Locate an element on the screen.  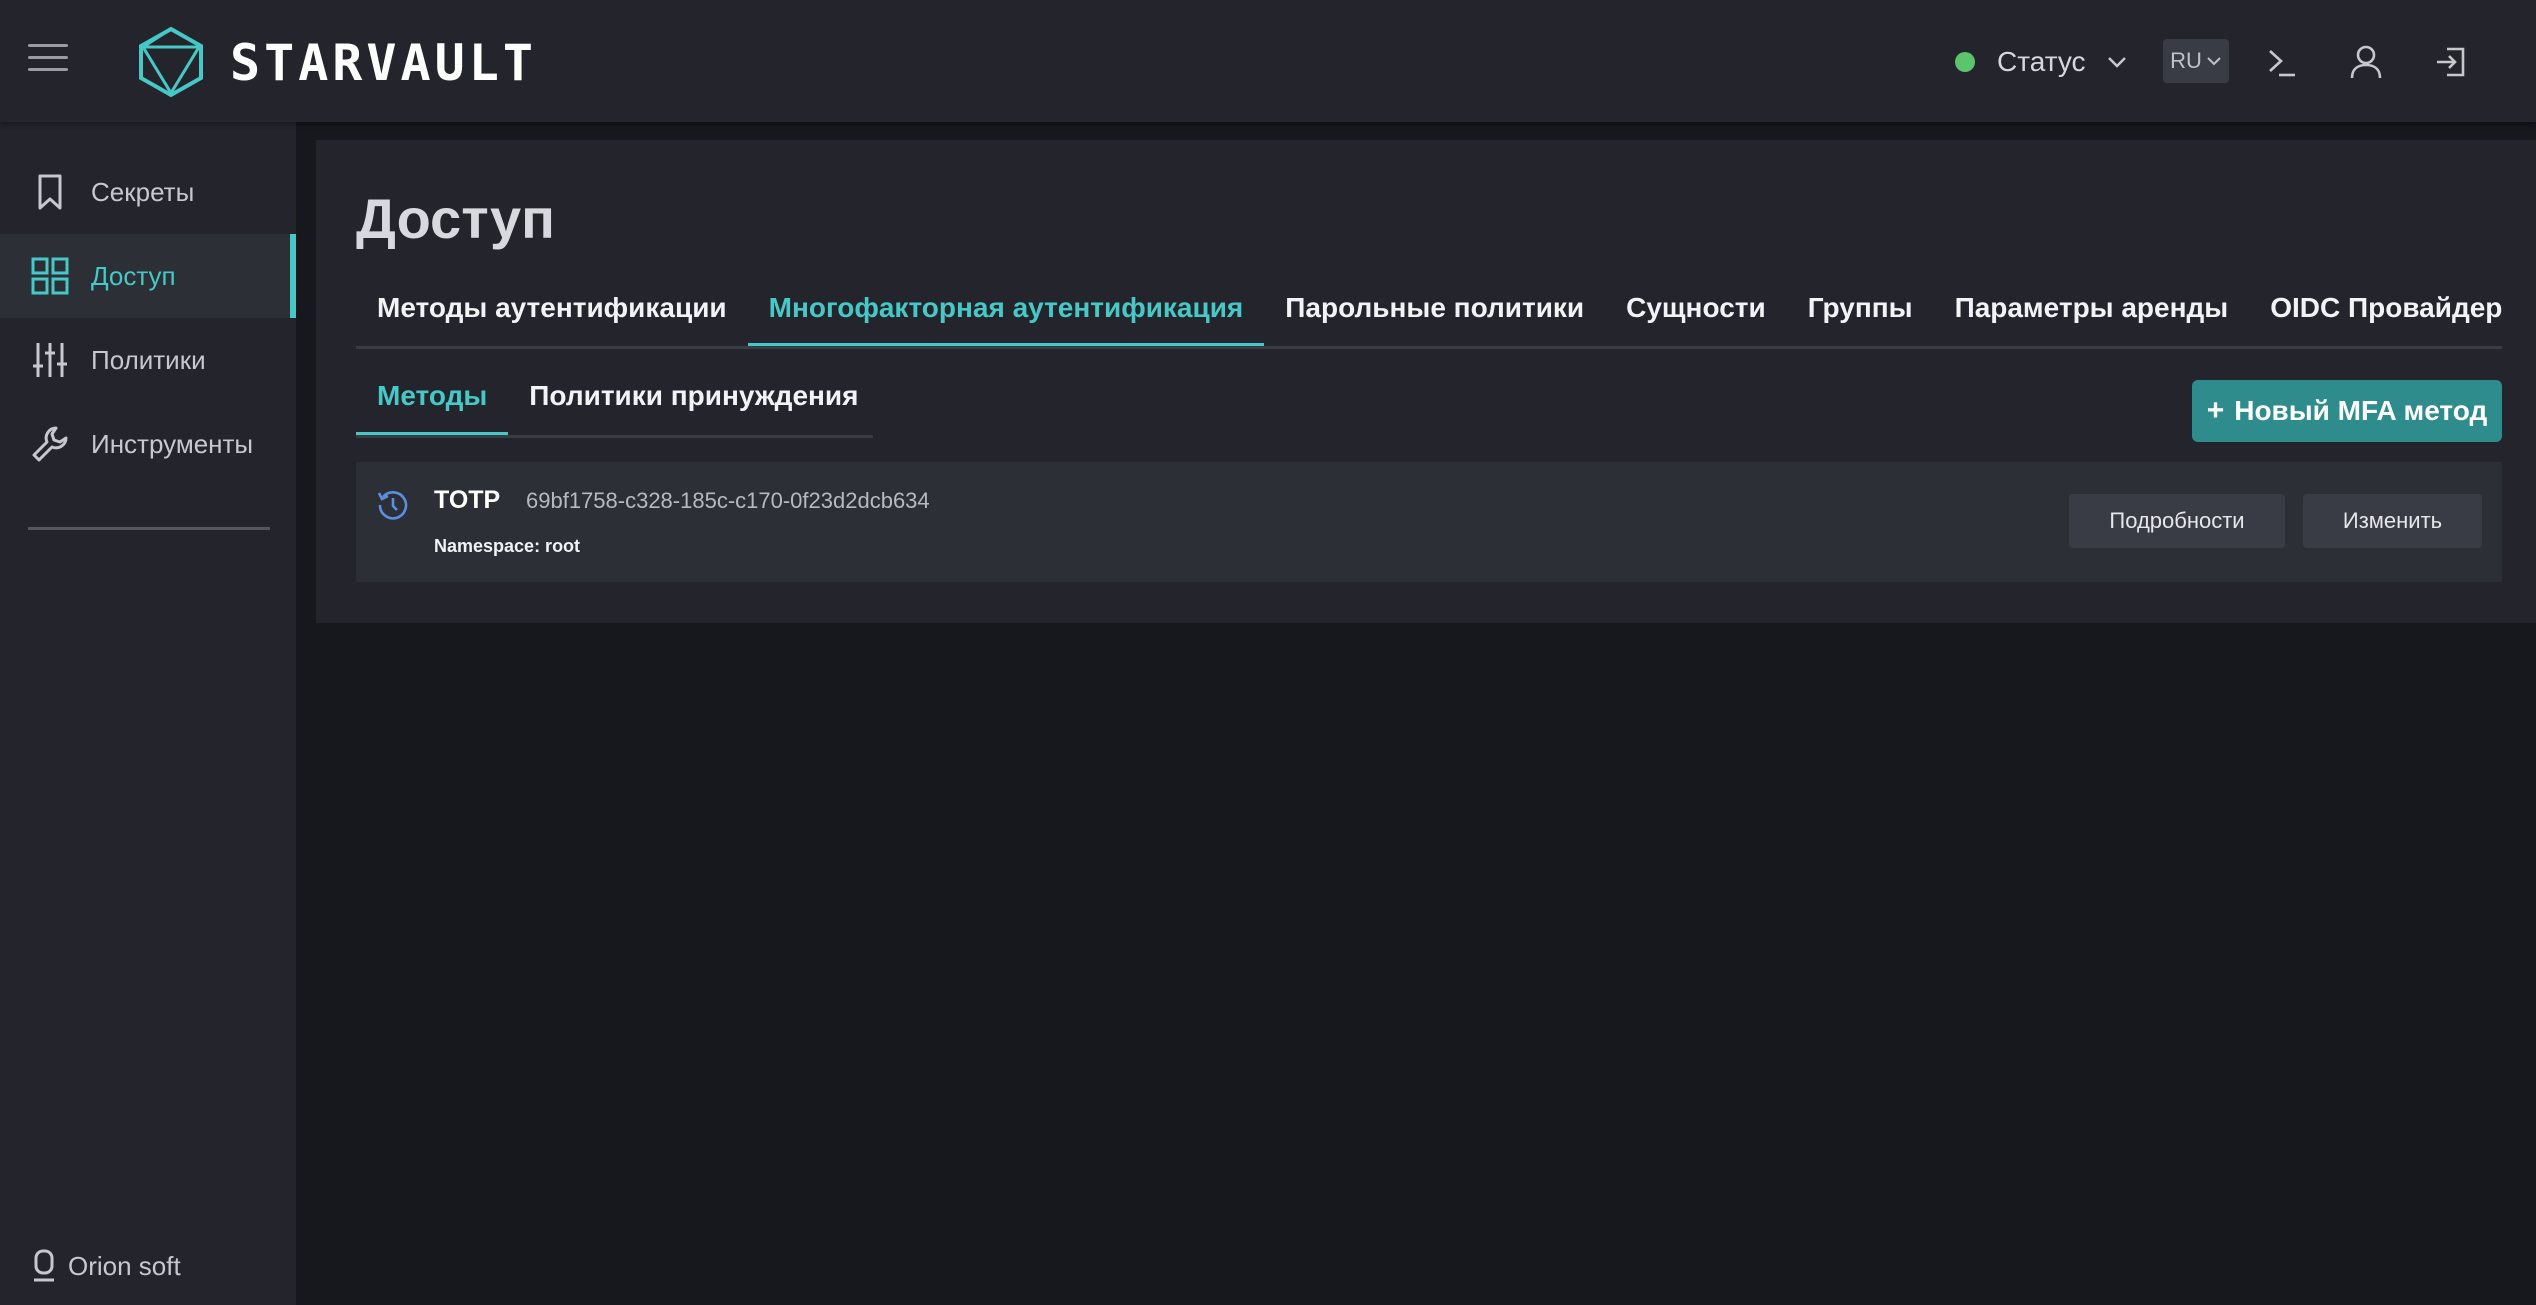
plus-icon: + is located at coordinates (2215, 410).